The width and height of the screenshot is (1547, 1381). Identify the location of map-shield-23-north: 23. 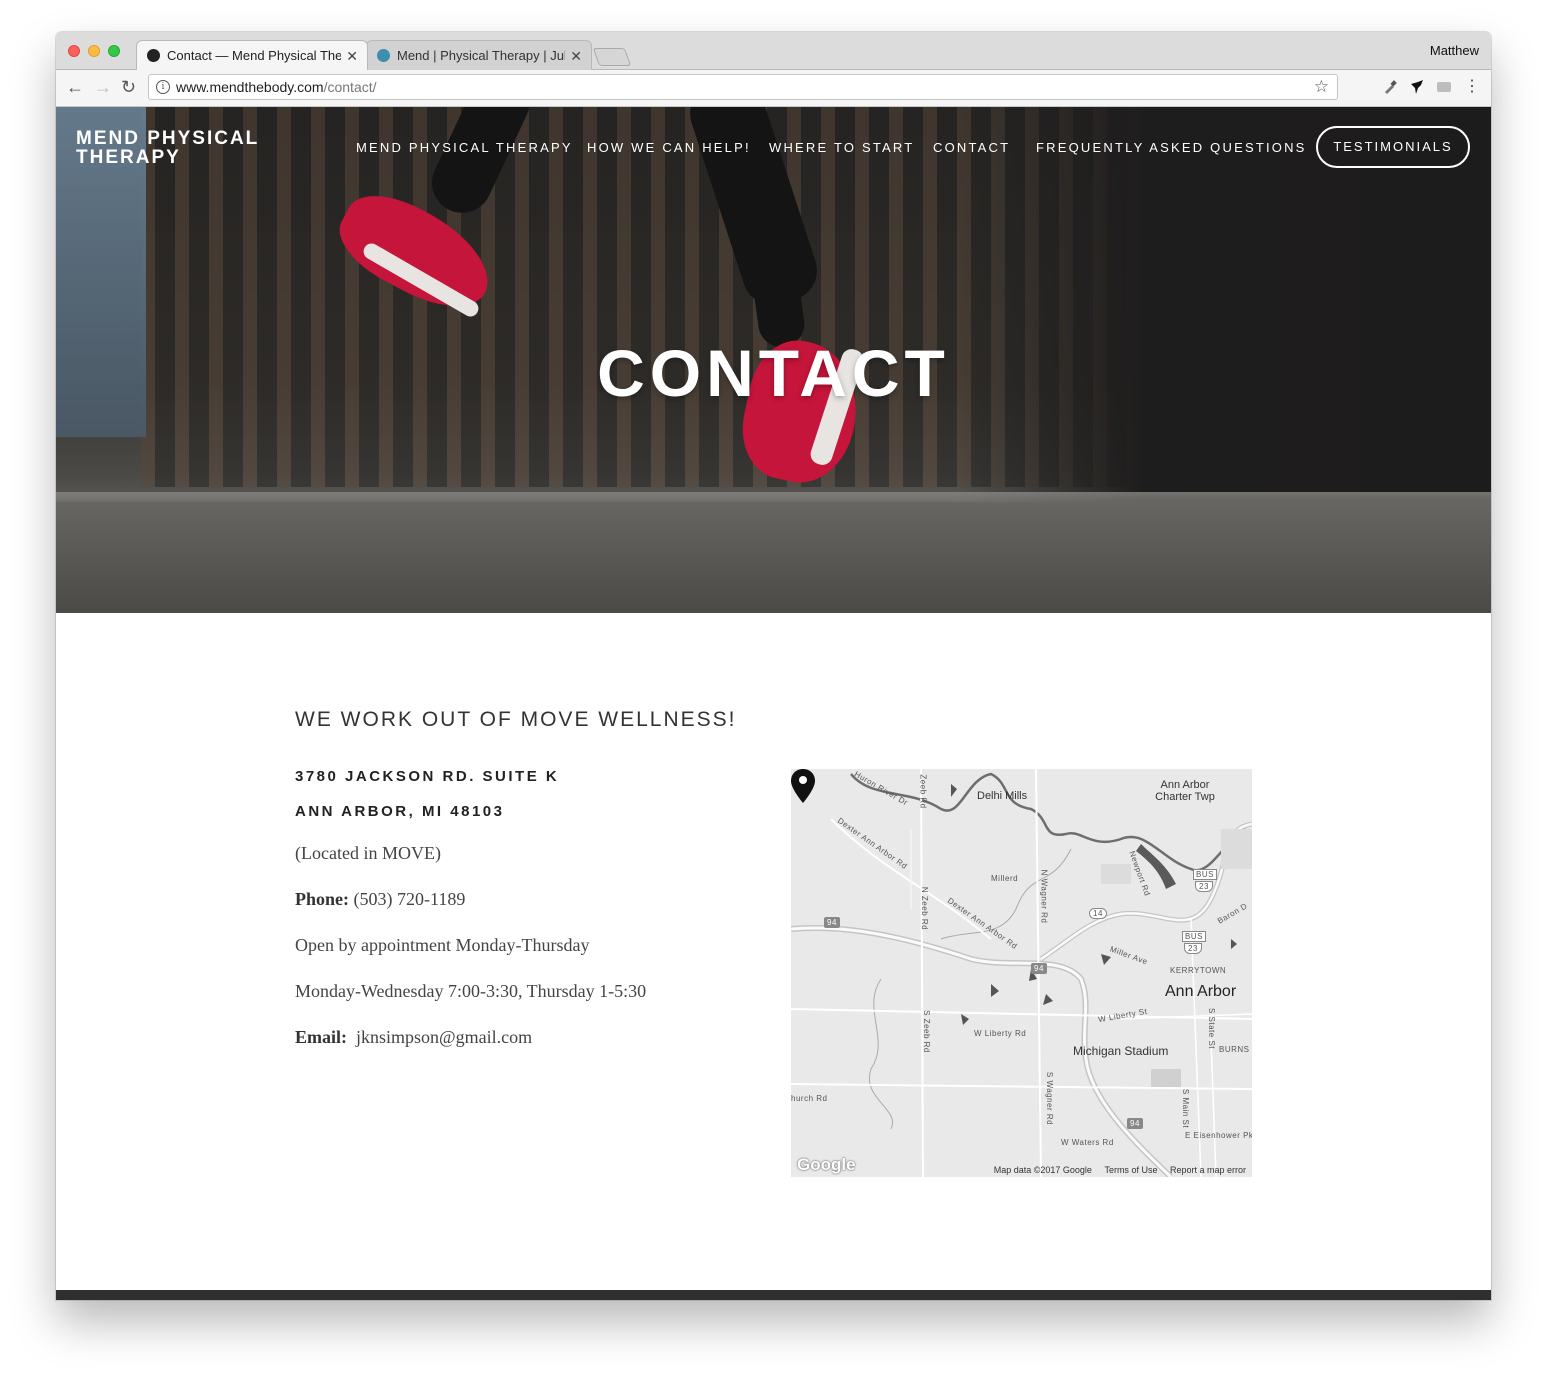
(1204, 886).